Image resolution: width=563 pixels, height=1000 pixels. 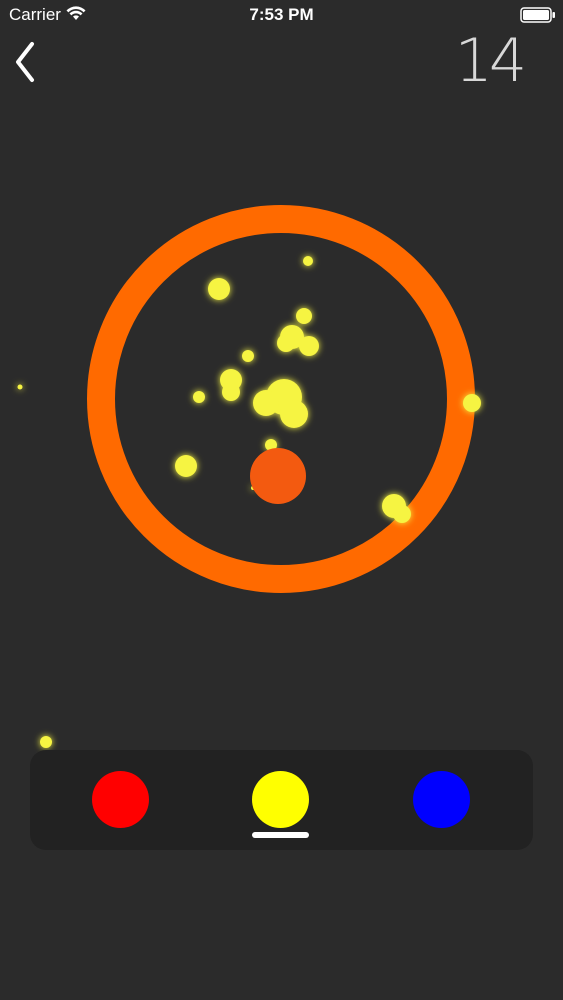 I want to click on red-color-button, so click(x=120, y=799).